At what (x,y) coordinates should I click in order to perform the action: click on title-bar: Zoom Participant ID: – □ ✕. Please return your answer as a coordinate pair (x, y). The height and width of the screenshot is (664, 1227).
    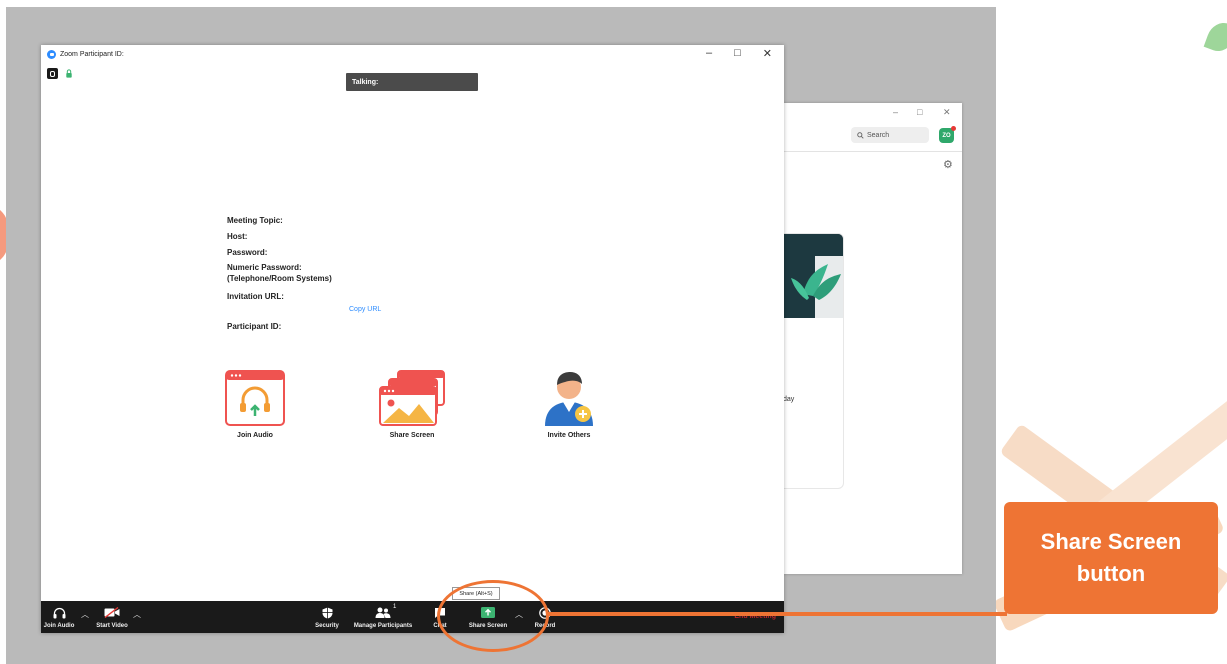
    Looking at the image, I should click on (412, 54).